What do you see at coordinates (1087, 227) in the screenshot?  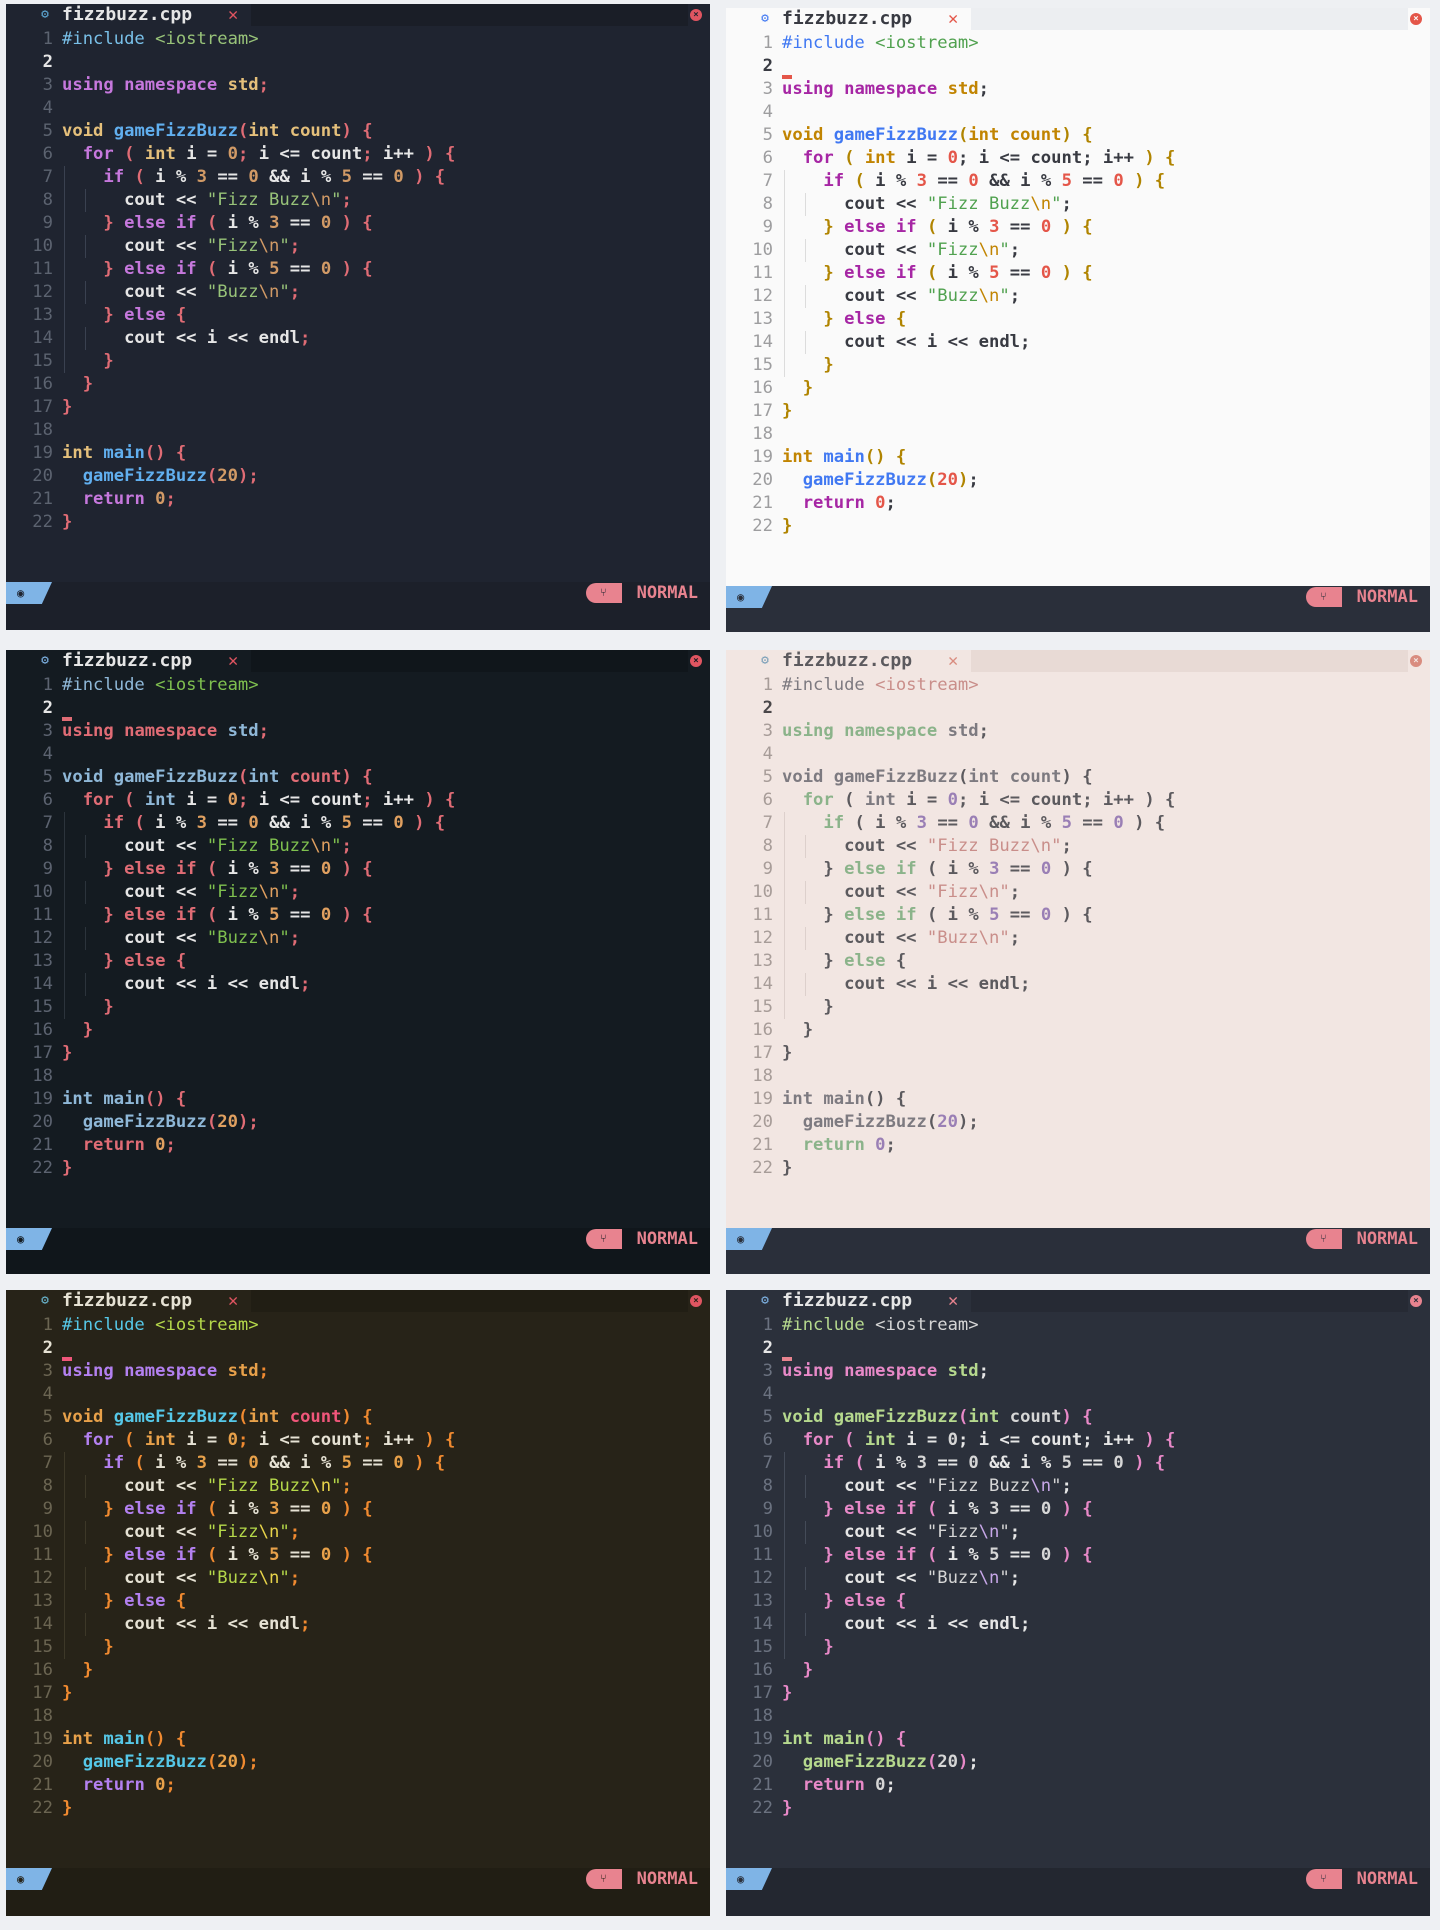 I see `code-token: {` at bounding box center [1087, 227].